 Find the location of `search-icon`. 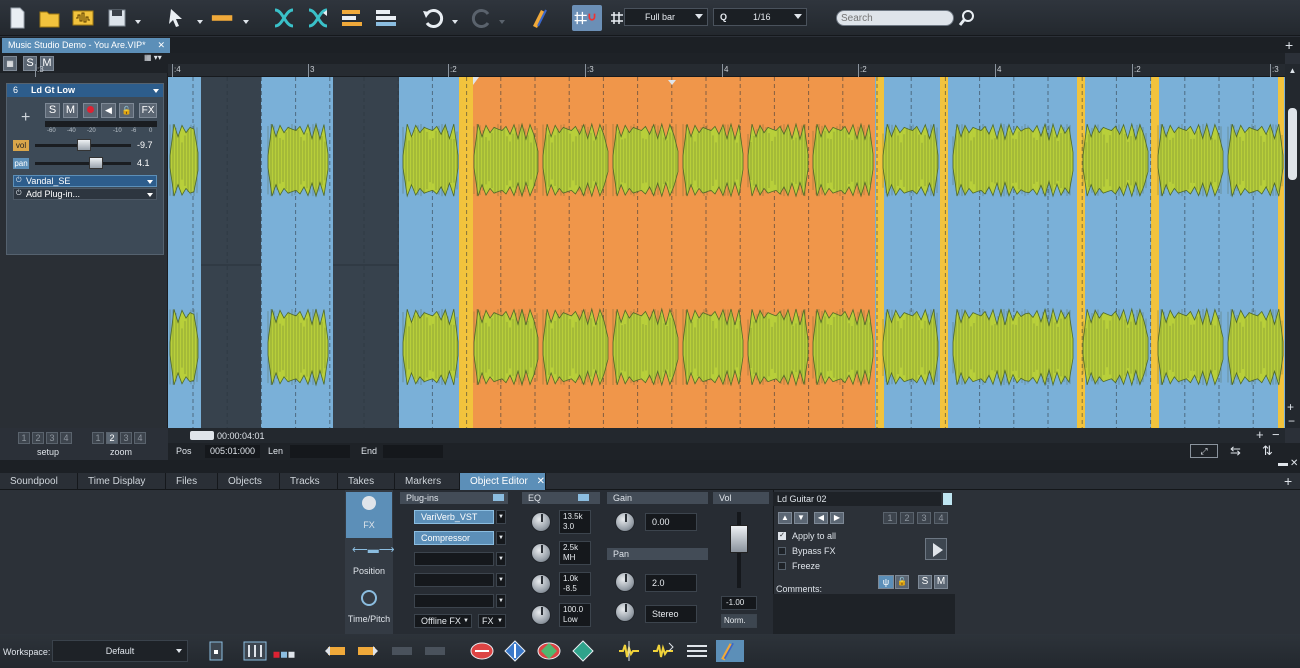

search-icon is located at coordinates (967, 18).